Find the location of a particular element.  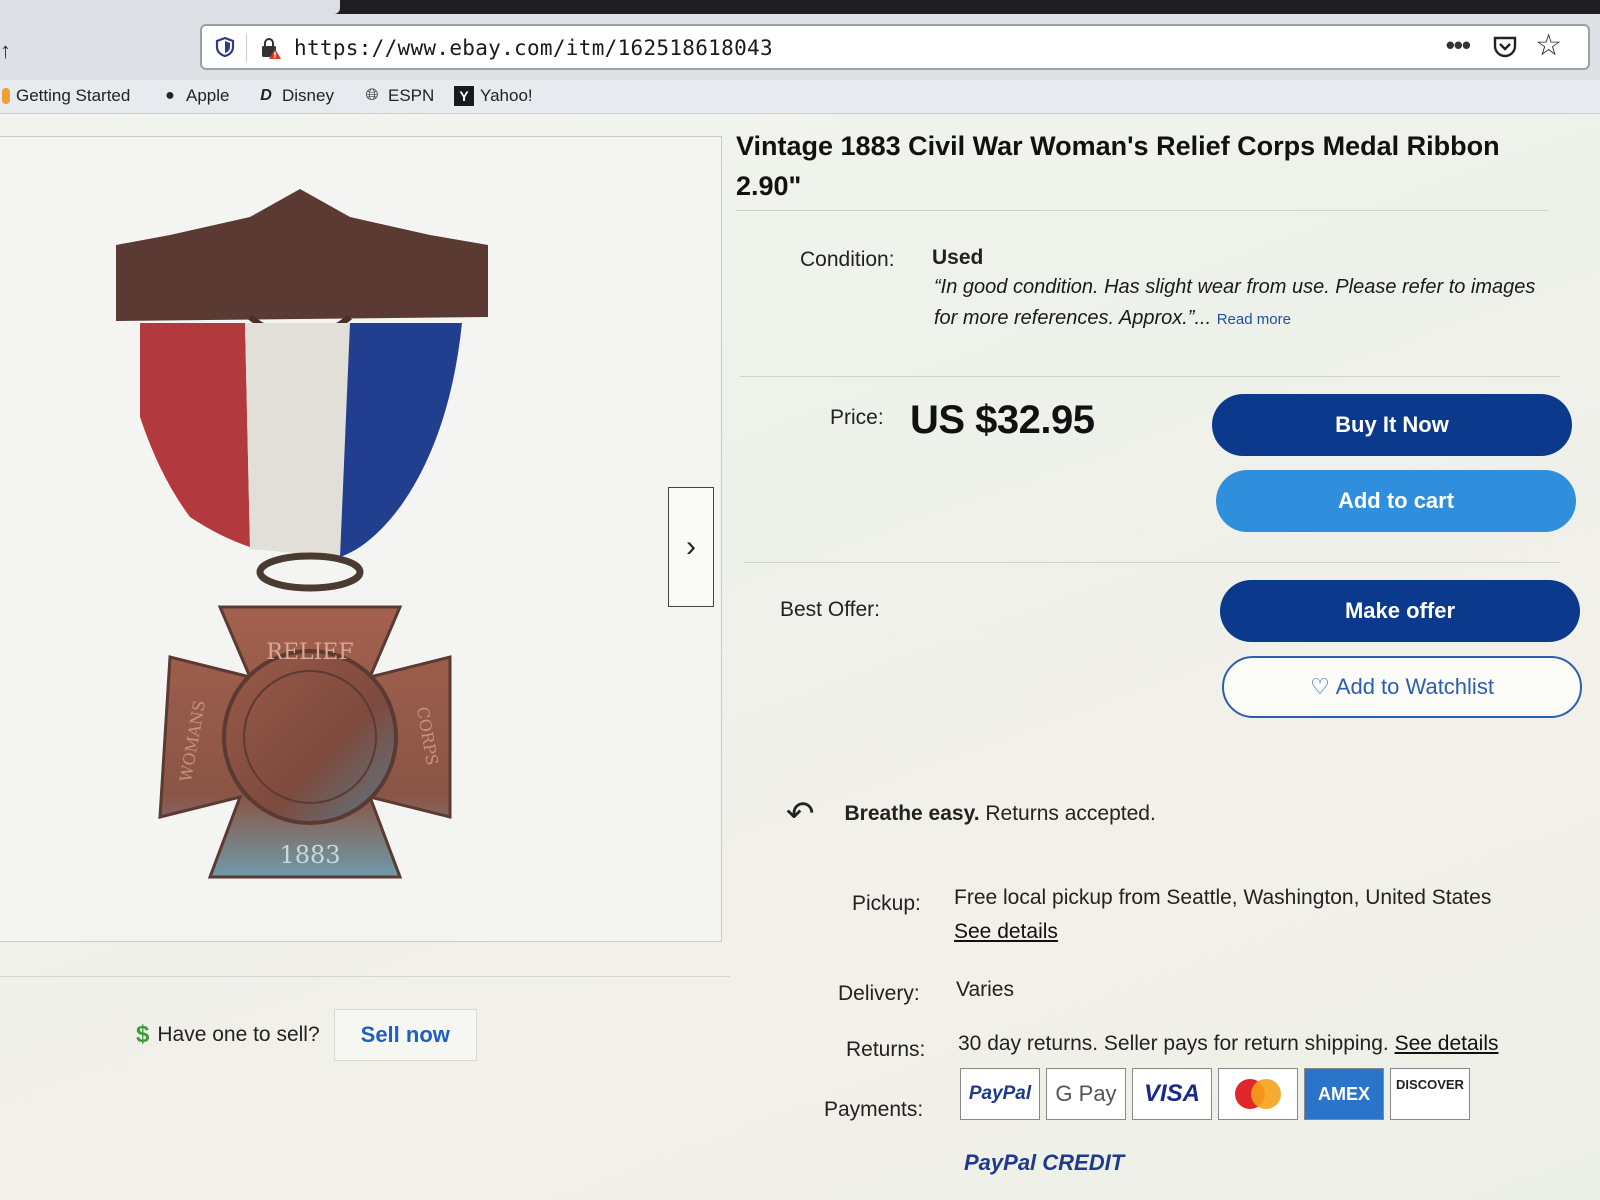

bookmark-label: Getting Started is located at coordinates (73, 95).